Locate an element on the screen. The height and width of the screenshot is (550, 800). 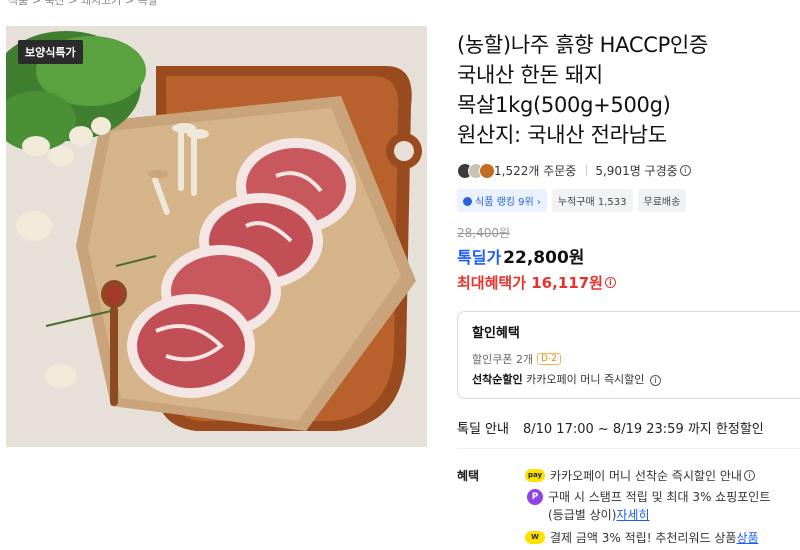
first-come-discount: 선착순할인 카카오페이 머니 즉시할인 i is located at coordinates (636, 379).